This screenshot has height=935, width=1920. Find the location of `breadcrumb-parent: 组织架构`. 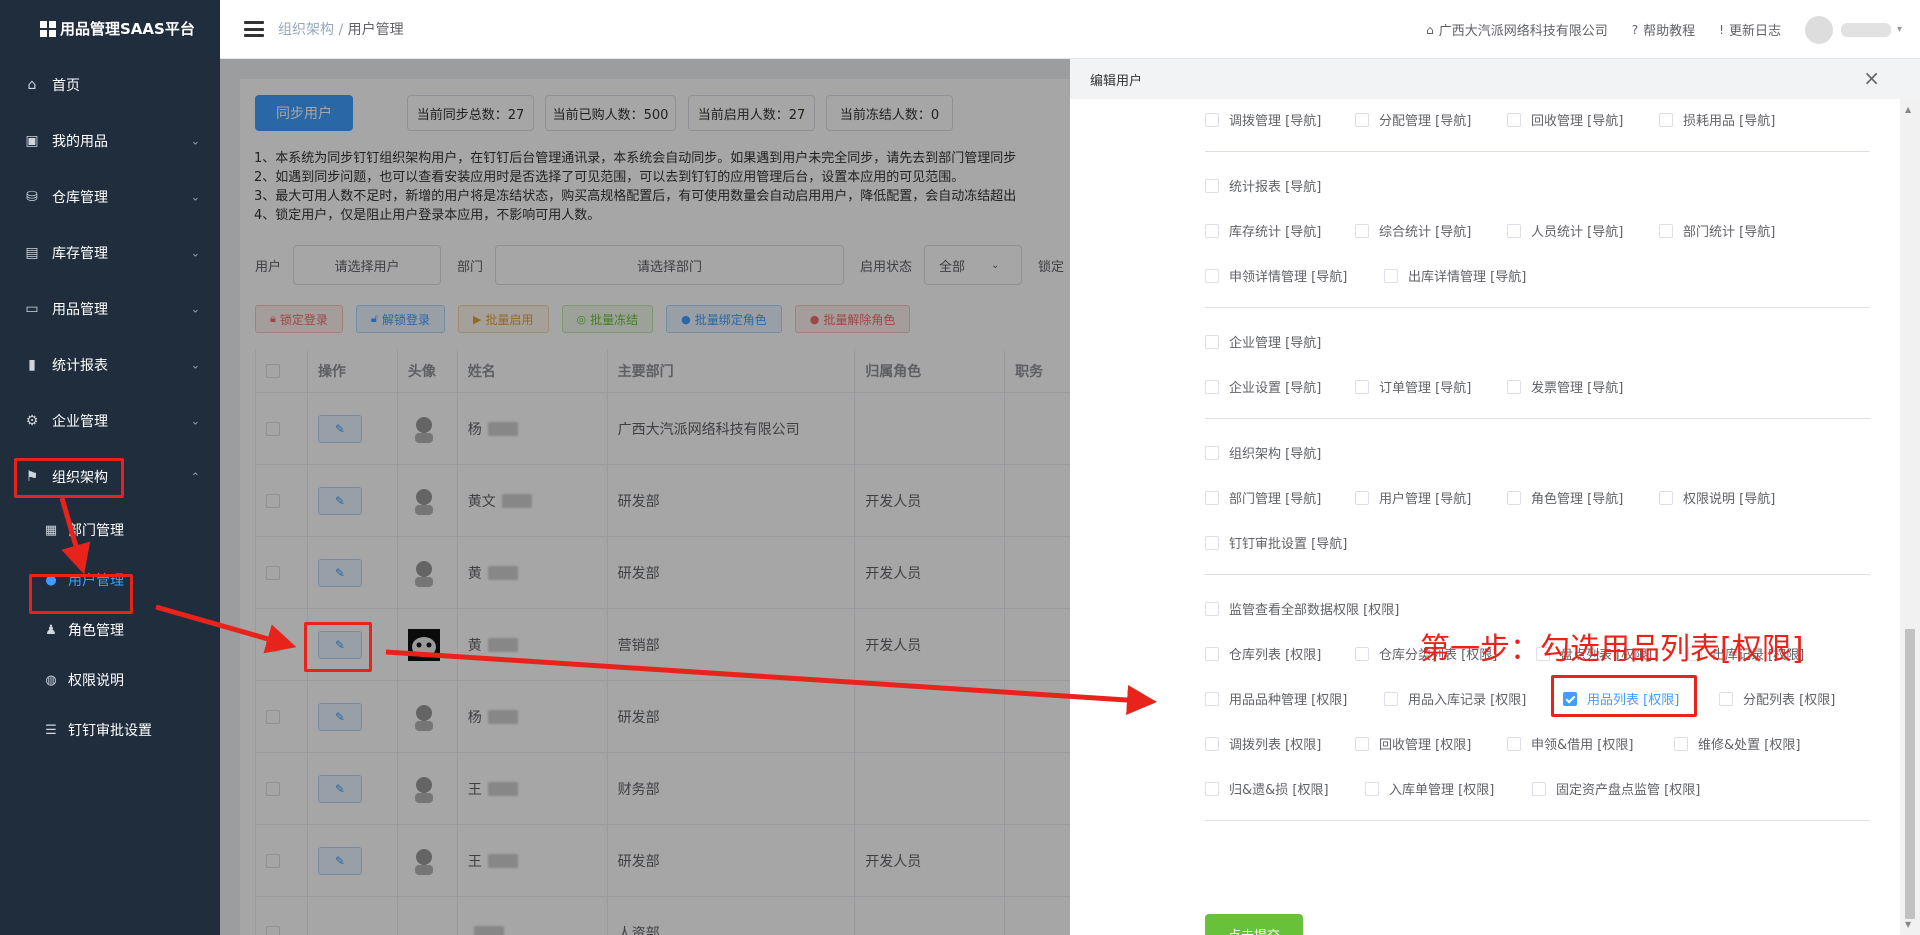

breadcrumb-parent: 组织架构 is located at coordinates (306, 30).